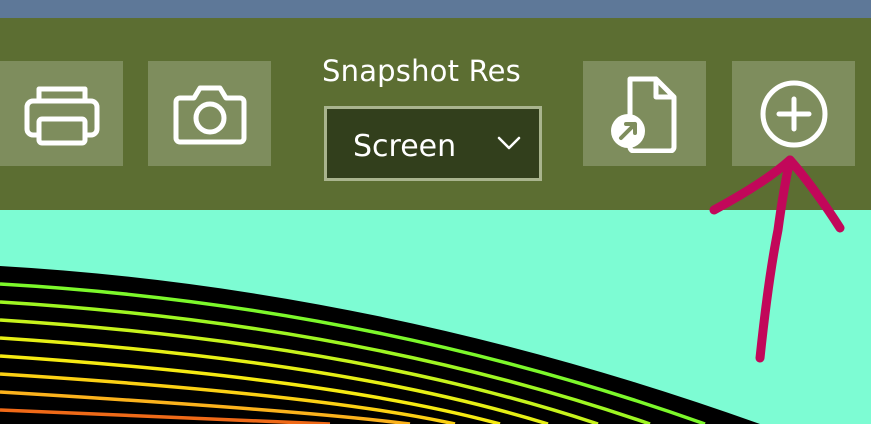 Image resolution: width=871 pixels, height=424 pixels. I want to click on print-button, so click(61, 113).